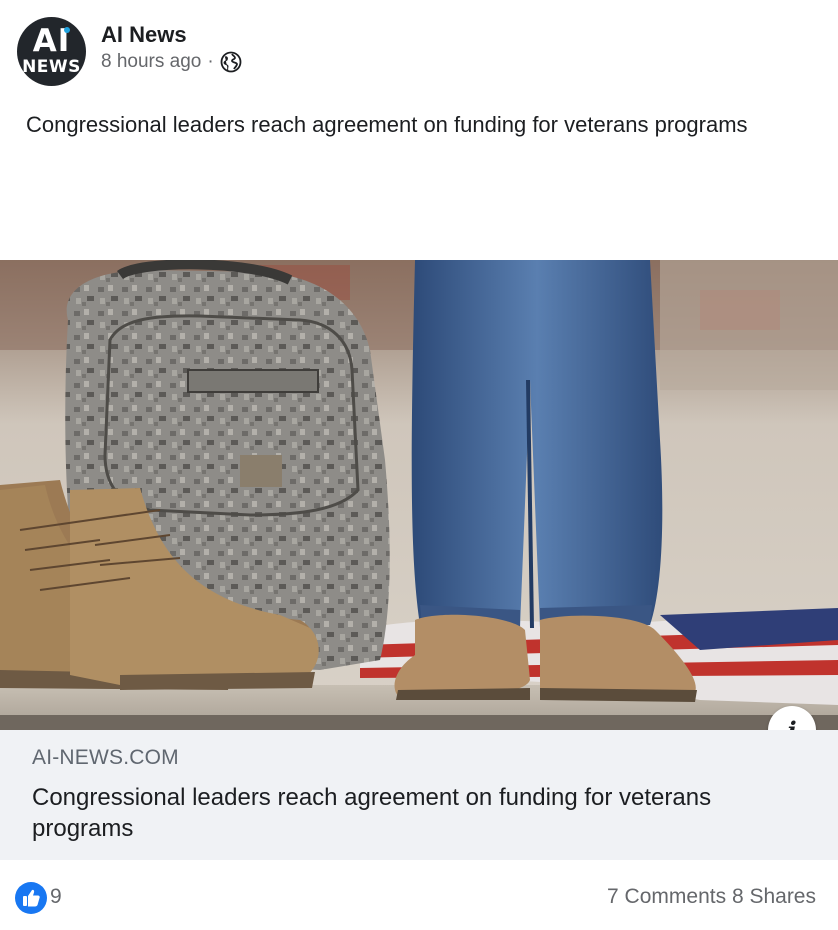 The width and height of the screenshot is (838, 930). Describe the element at coordinates (171, 35) in the screenshot. I see `page-name-link: AI News` at that location.